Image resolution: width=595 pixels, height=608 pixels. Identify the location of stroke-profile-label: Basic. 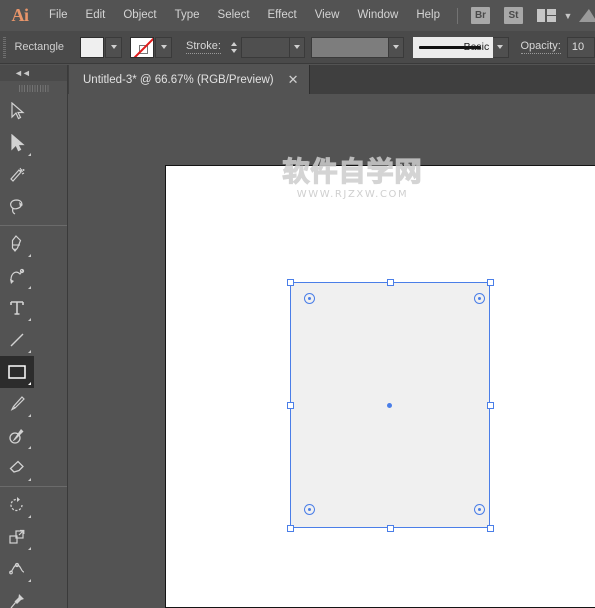
(476, 47).